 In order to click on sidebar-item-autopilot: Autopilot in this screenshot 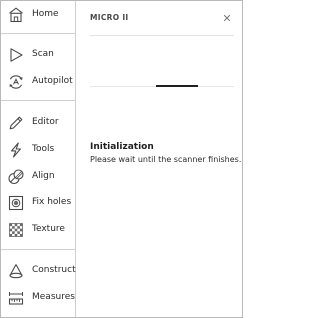, I will do `click(38, 82)`.